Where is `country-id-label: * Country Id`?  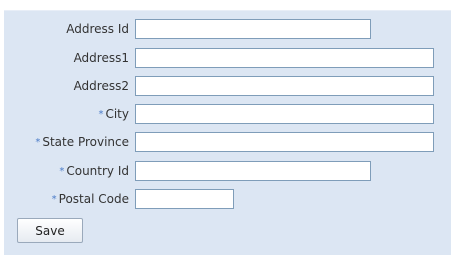 country-id-label: * Country Id is located at coordinates (94, 171).